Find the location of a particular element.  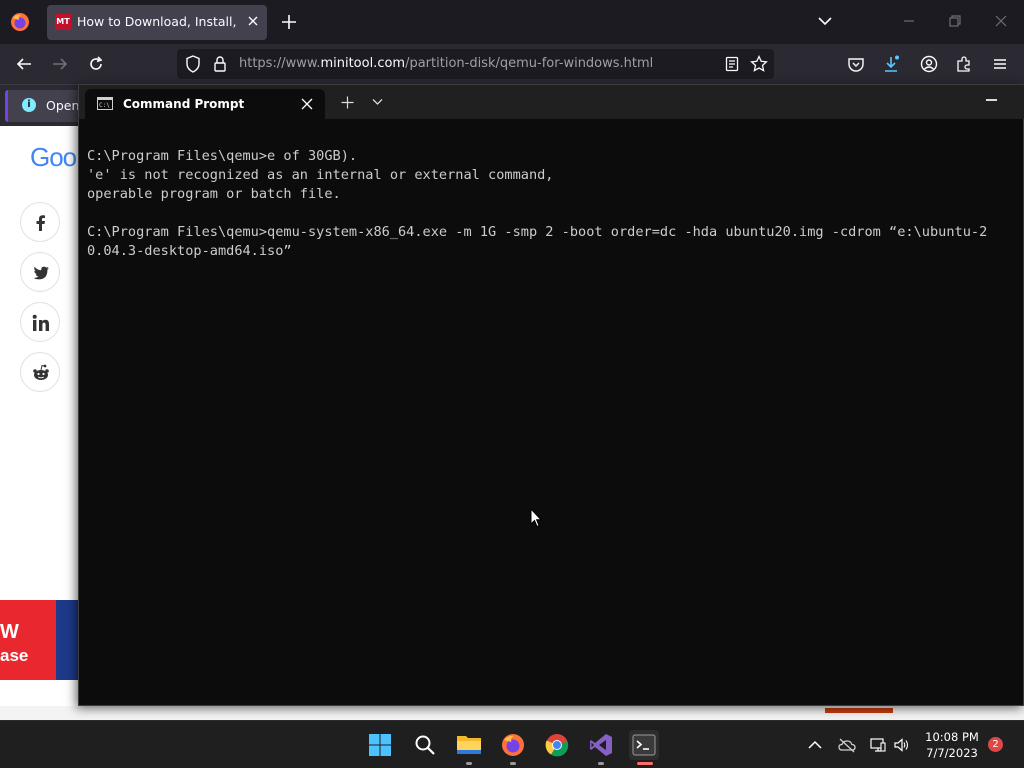

search-icon is located at coordinates (425, 745).